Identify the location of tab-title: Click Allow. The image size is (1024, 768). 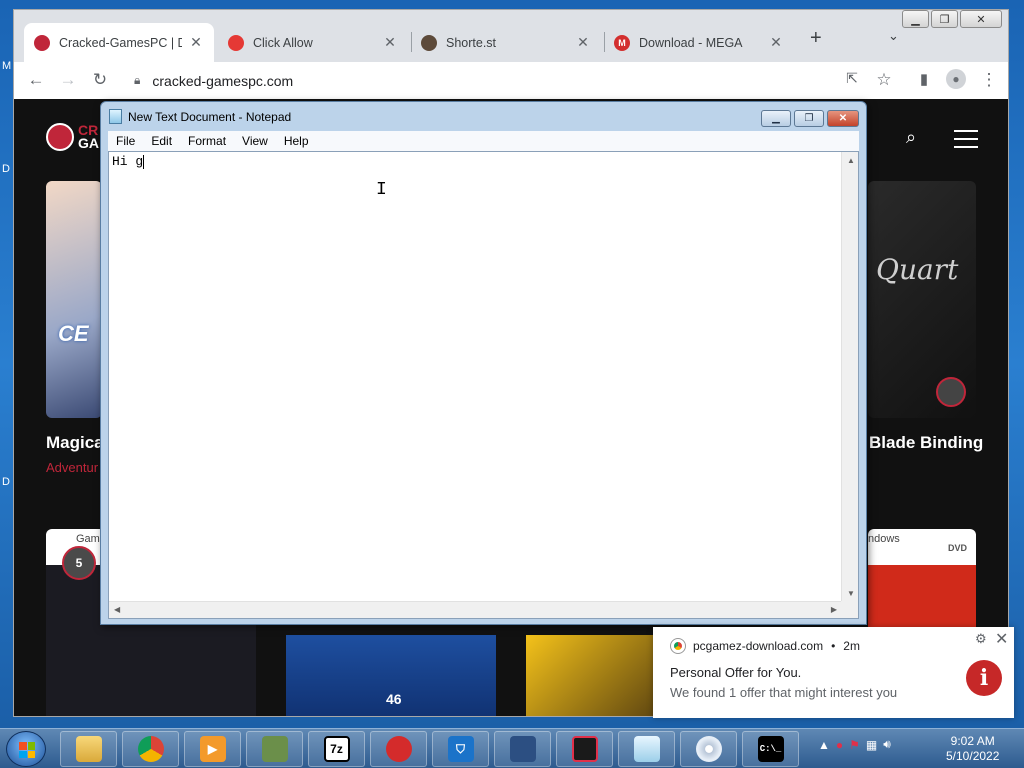
(283, 42).